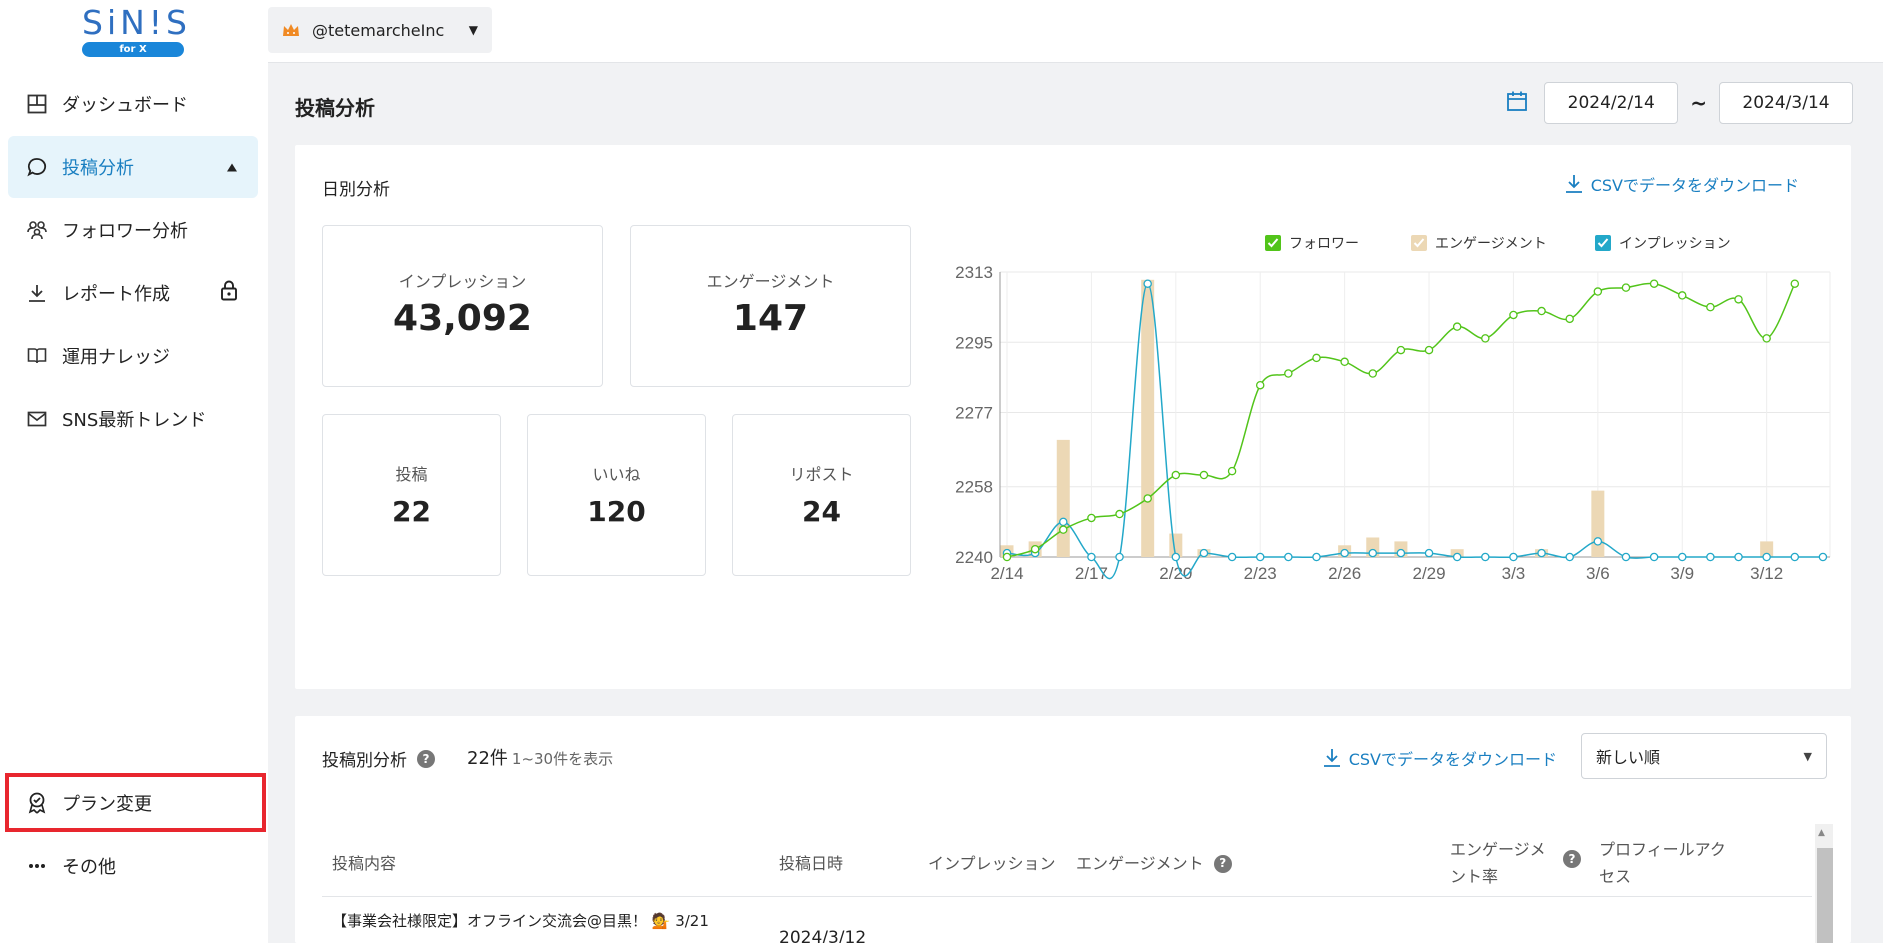  What do you see at coordinates (1682, 573) in the screenshot?
I see `x-tick-label: 3/9` at bounding box center [1682, 573].